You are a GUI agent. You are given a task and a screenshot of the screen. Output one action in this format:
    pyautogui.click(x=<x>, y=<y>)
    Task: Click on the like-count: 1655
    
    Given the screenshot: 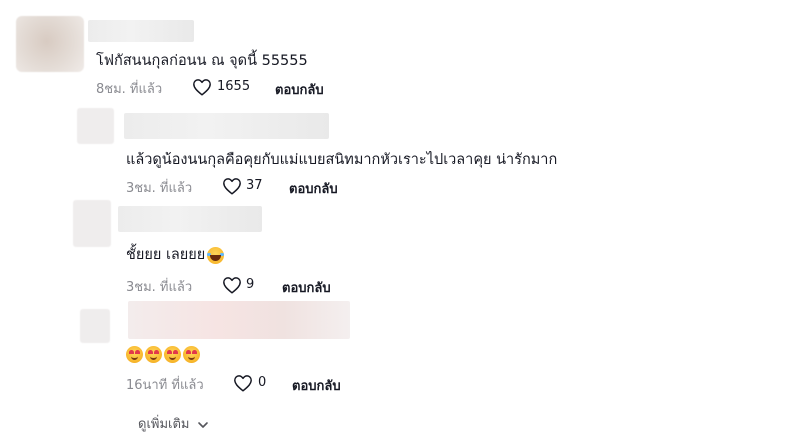 What is the action you would take?
    pyautogui.click(x=234, y=86)
    